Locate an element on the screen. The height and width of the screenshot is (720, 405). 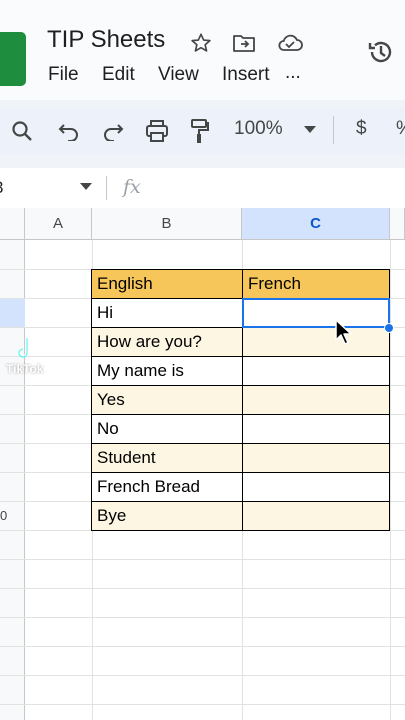
version-history-icon is located at coordinates (381, 52).